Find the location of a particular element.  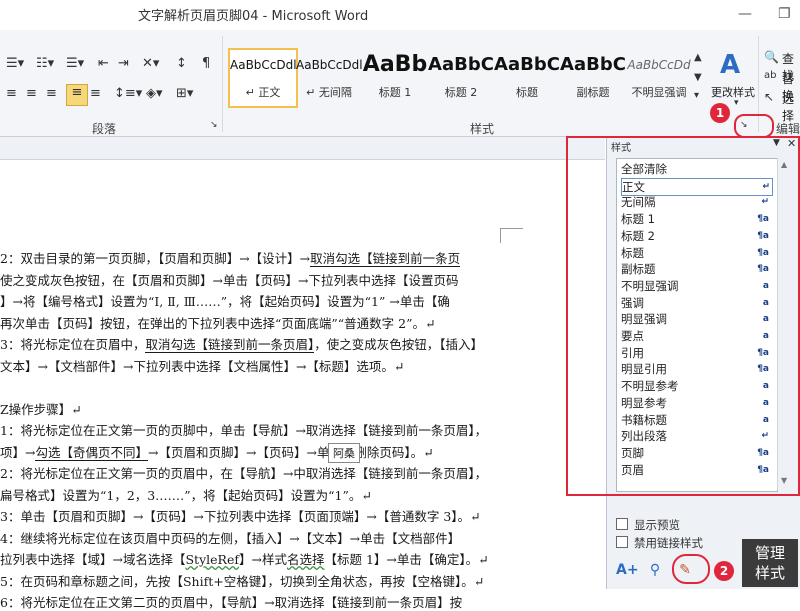

document-text-run: →【页眉和页脚】→【页码】→单击【删除页码】。↵ is located at coordinates (291, 452).